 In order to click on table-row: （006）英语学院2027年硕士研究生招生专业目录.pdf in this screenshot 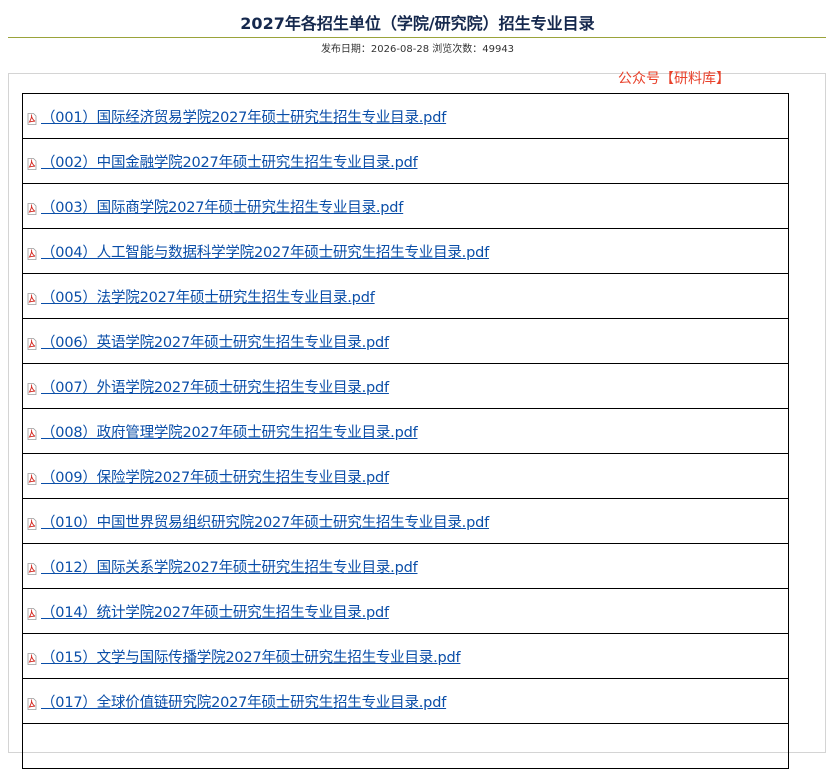, I will do `click(405, 341)`.